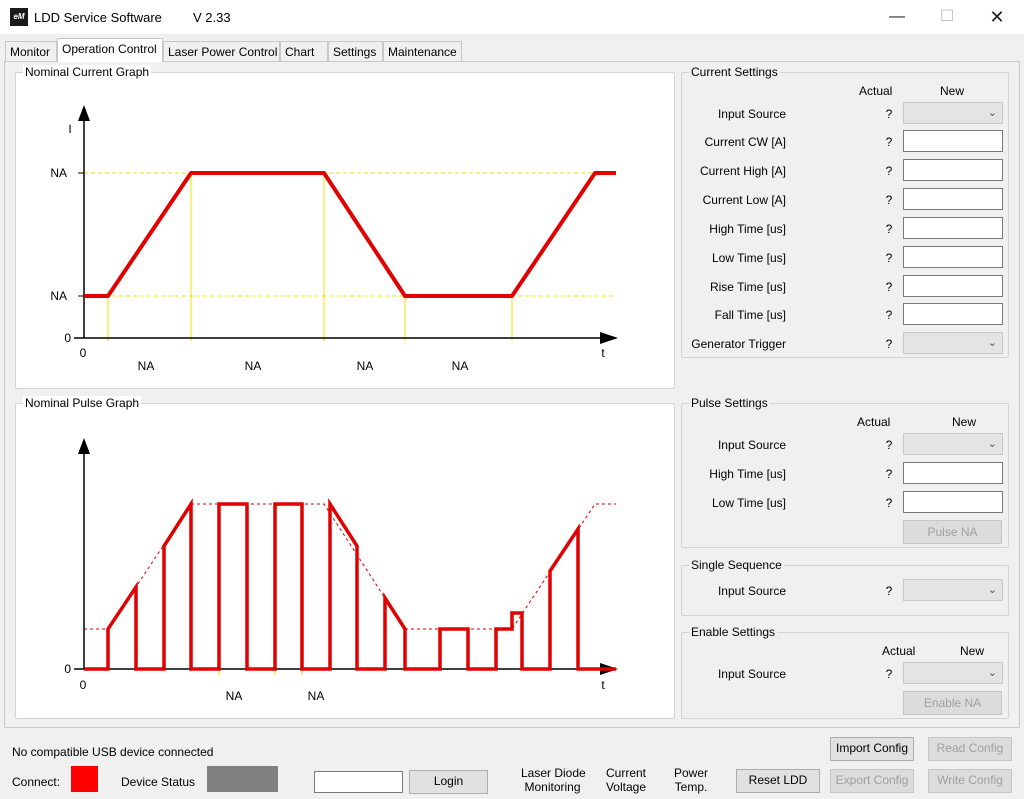  I want to click on high-time-input, so click(953, 228).